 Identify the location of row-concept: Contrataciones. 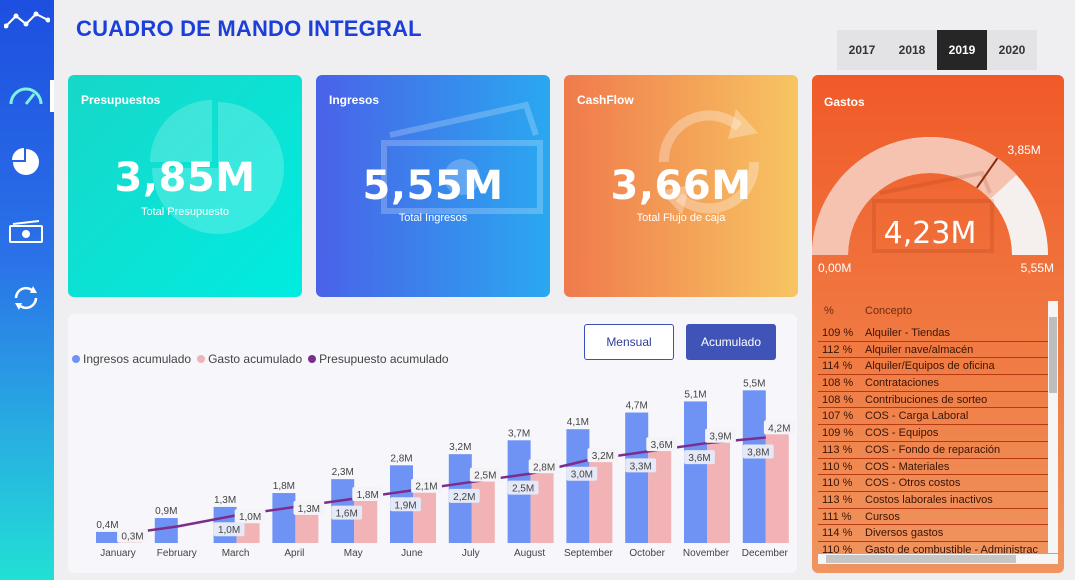
(902, 383).